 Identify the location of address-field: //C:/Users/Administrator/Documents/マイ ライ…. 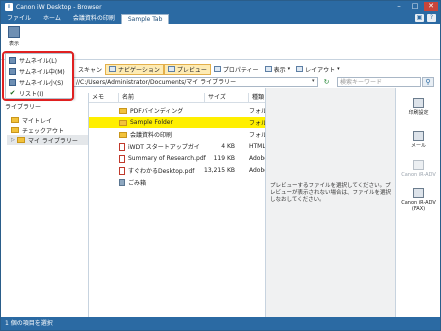
(195, 82).